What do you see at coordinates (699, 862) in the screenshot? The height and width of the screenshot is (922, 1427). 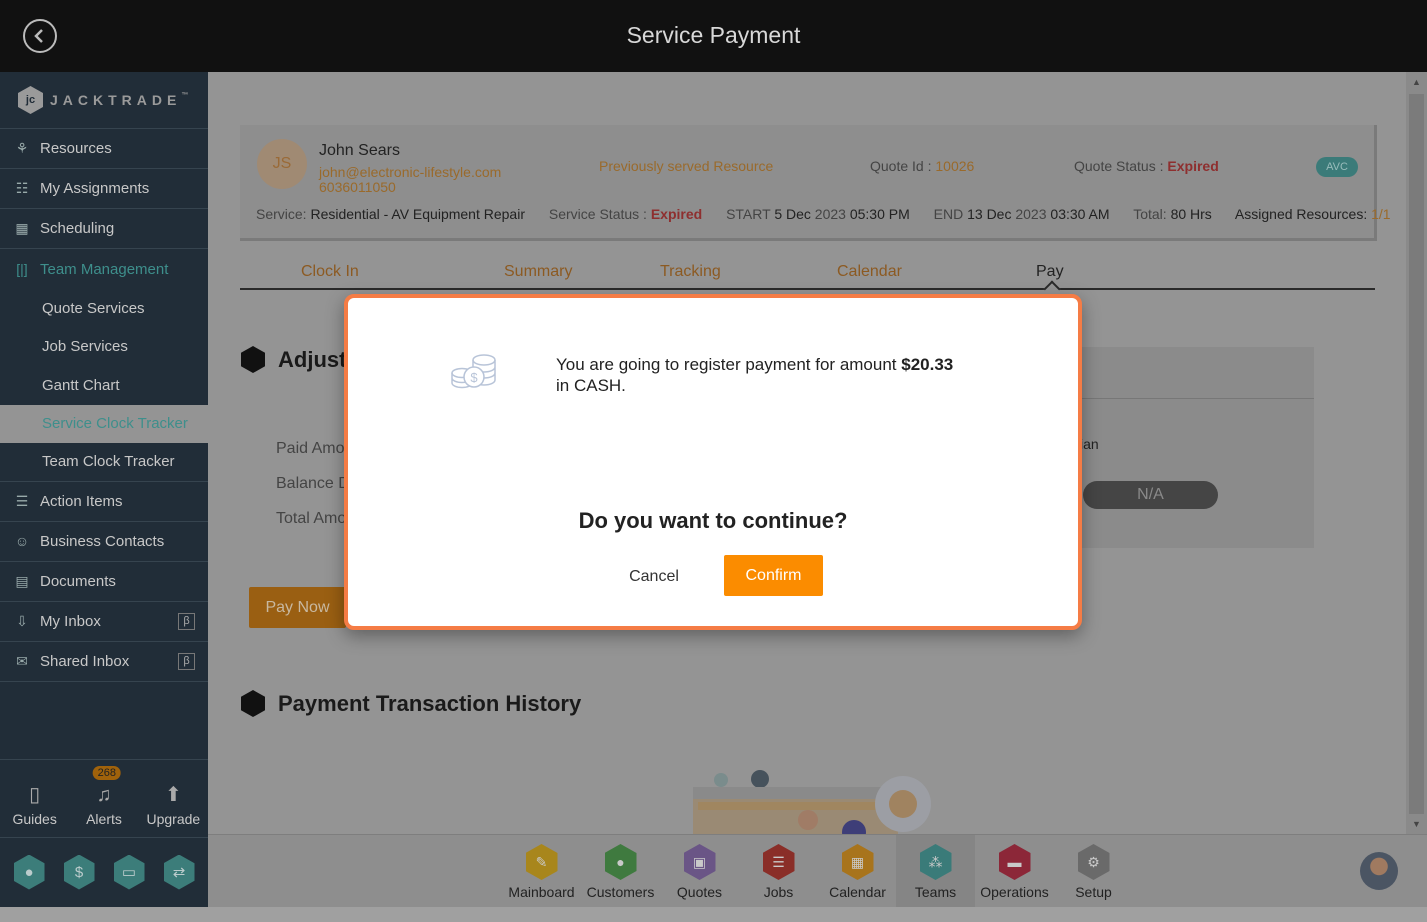 I see `quotes-icon: ▣` at bounding box center [699, 862].